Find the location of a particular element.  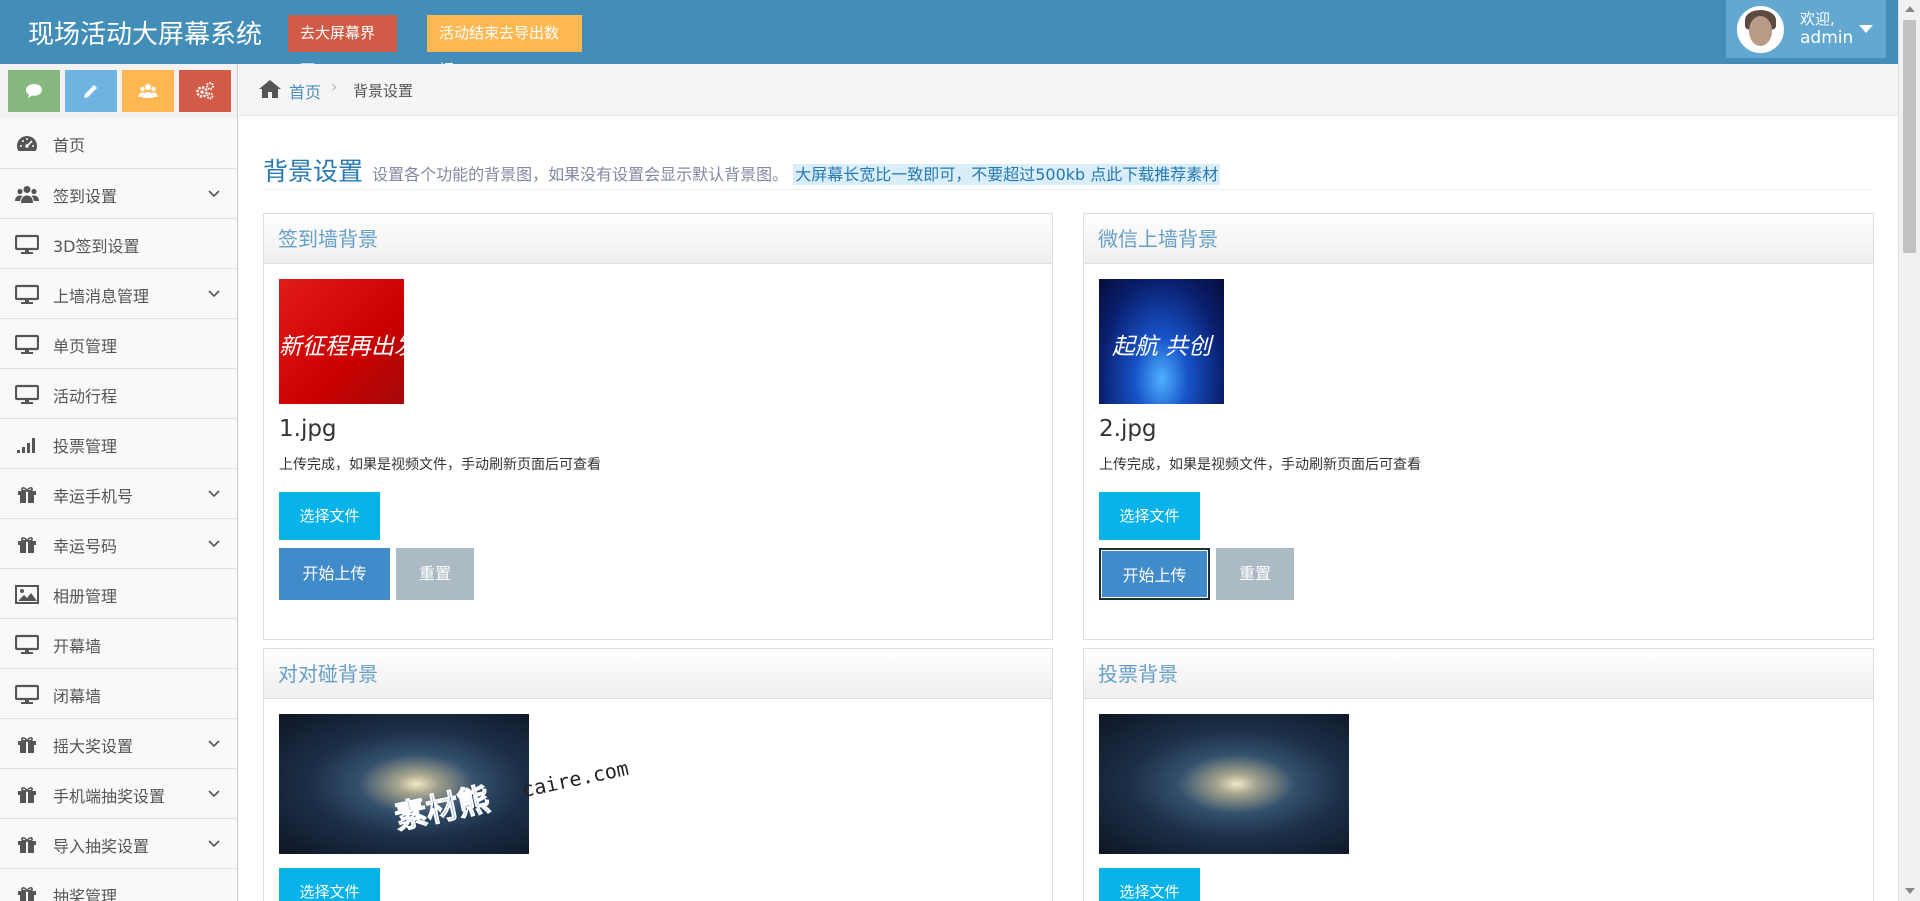

signal-icon is located at coordinates (26, 445).